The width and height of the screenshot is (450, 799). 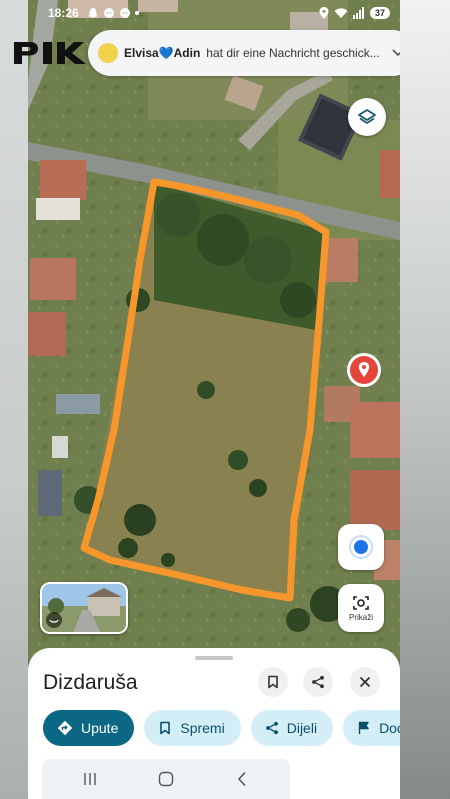 I want to click on notification-icons, so click(x=109, y=13).